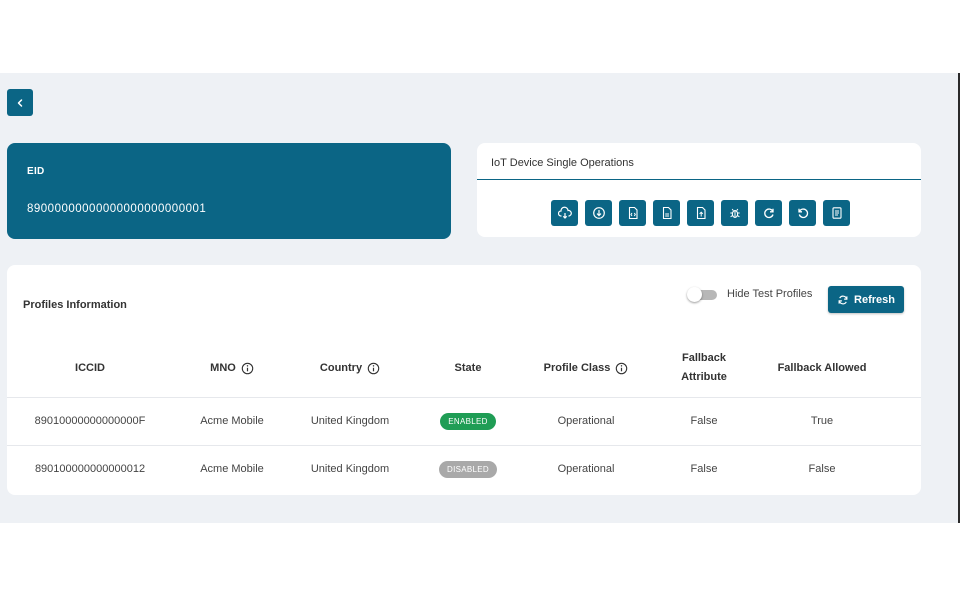  I want to click on state-badge-disabled: DISABLED, so click(468, 469).